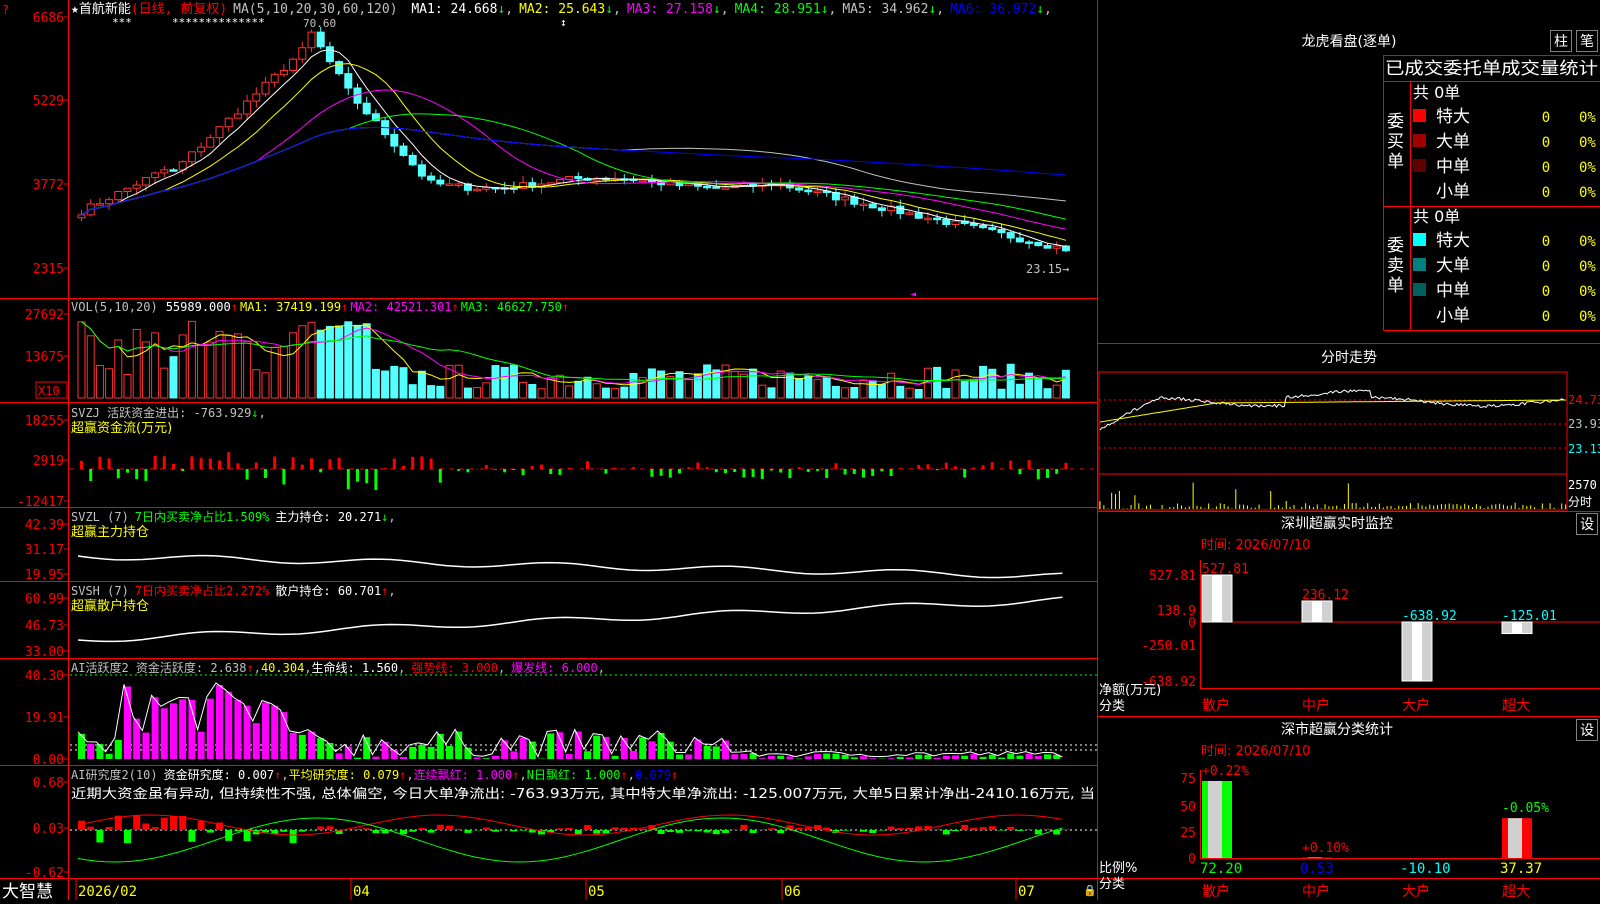 This screenshot has width=1600, height=904. Describe the element at coordinates (1561, 41) in the screenshot. I see `bar-mode-button: 柱` at that location.